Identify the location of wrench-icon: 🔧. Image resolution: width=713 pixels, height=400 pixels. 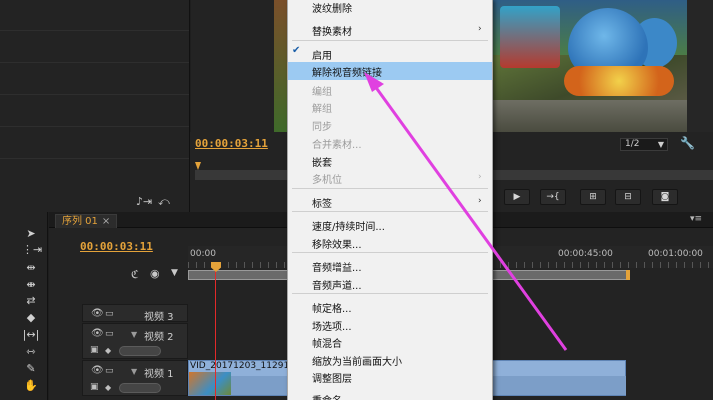
(687, 143).